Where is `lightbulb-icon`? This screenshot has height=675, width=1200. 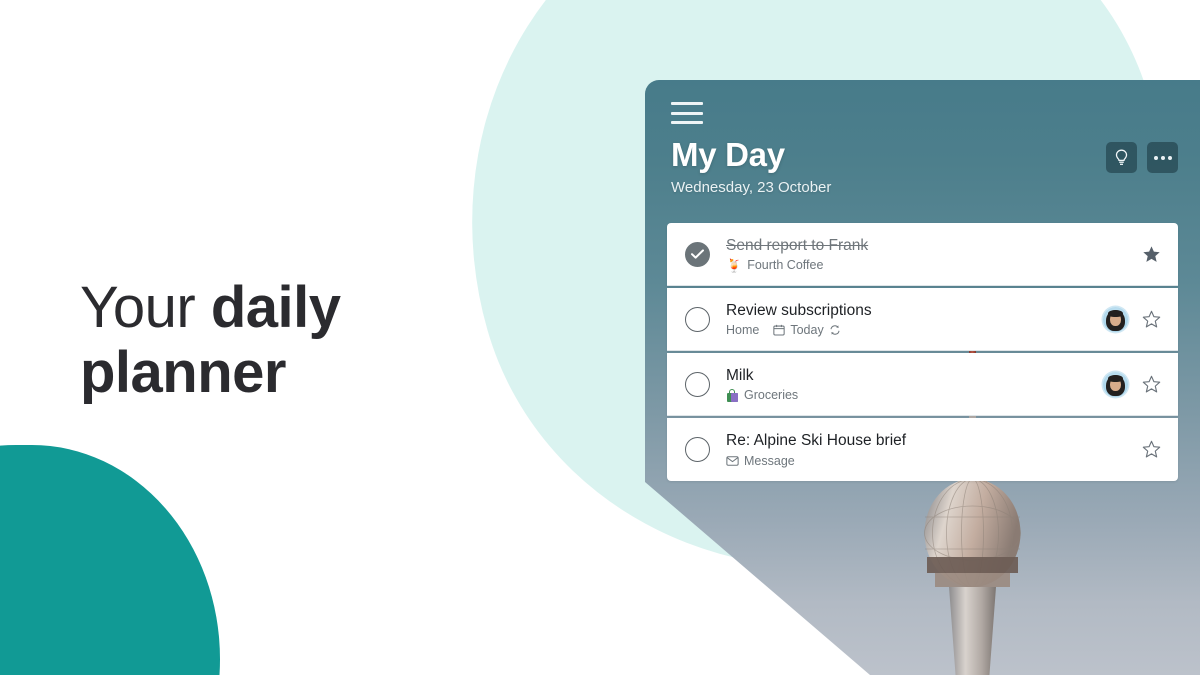
lightbulb-icon is located at coordinates (1121, 157).